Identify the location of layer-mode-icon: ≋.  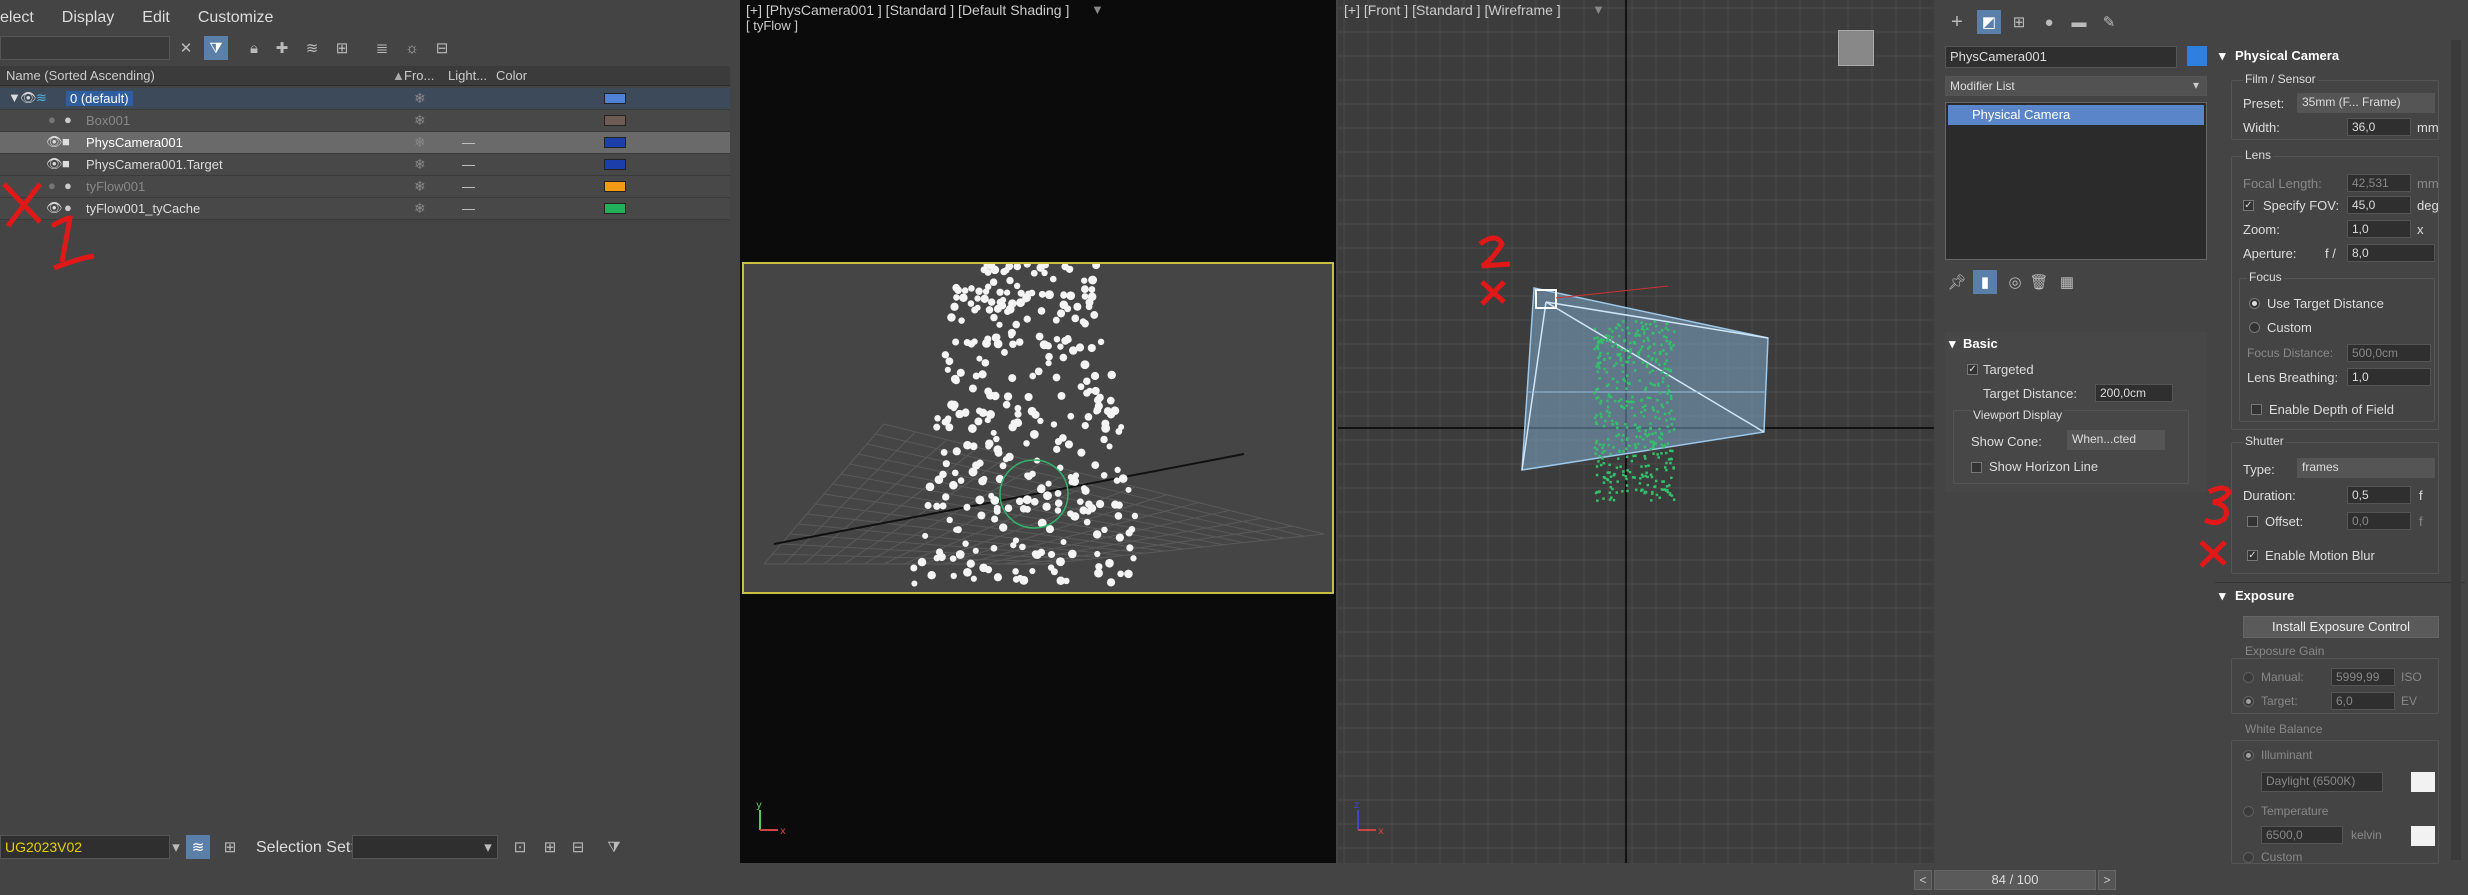
(198, 847).